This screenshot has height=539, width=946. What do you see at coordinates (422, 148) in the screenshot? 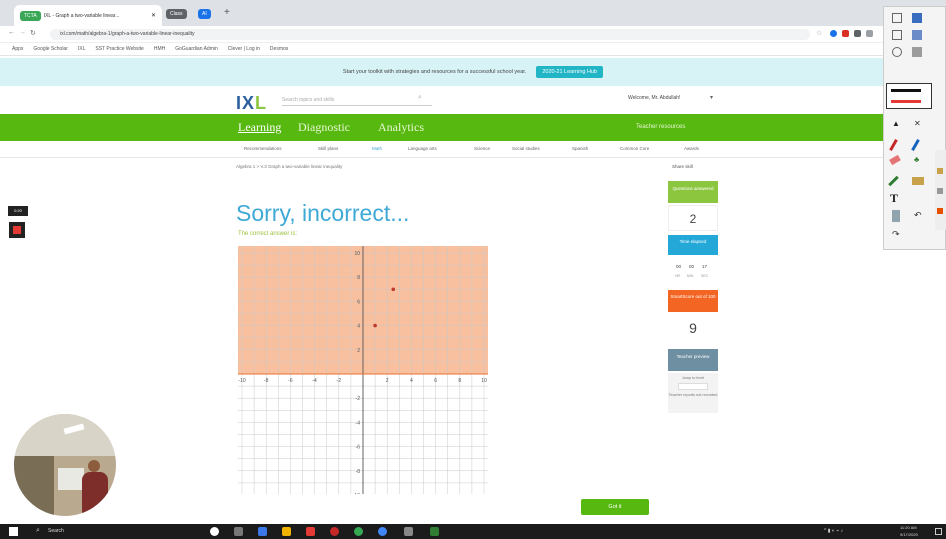
I see `subnav-language-arts: Language arts` at bounding box center [422, 148].